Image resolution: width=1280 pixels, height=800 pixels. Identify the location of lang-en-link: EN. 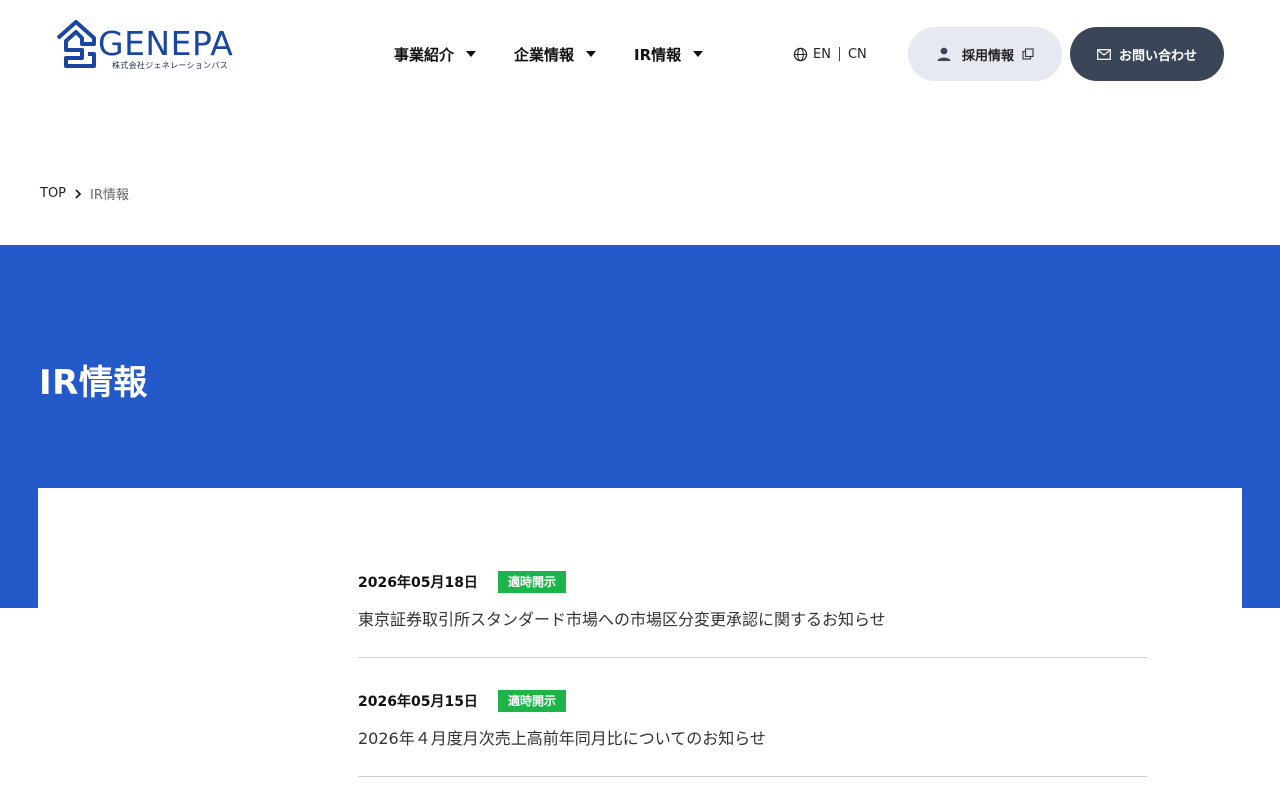
(822, 54).